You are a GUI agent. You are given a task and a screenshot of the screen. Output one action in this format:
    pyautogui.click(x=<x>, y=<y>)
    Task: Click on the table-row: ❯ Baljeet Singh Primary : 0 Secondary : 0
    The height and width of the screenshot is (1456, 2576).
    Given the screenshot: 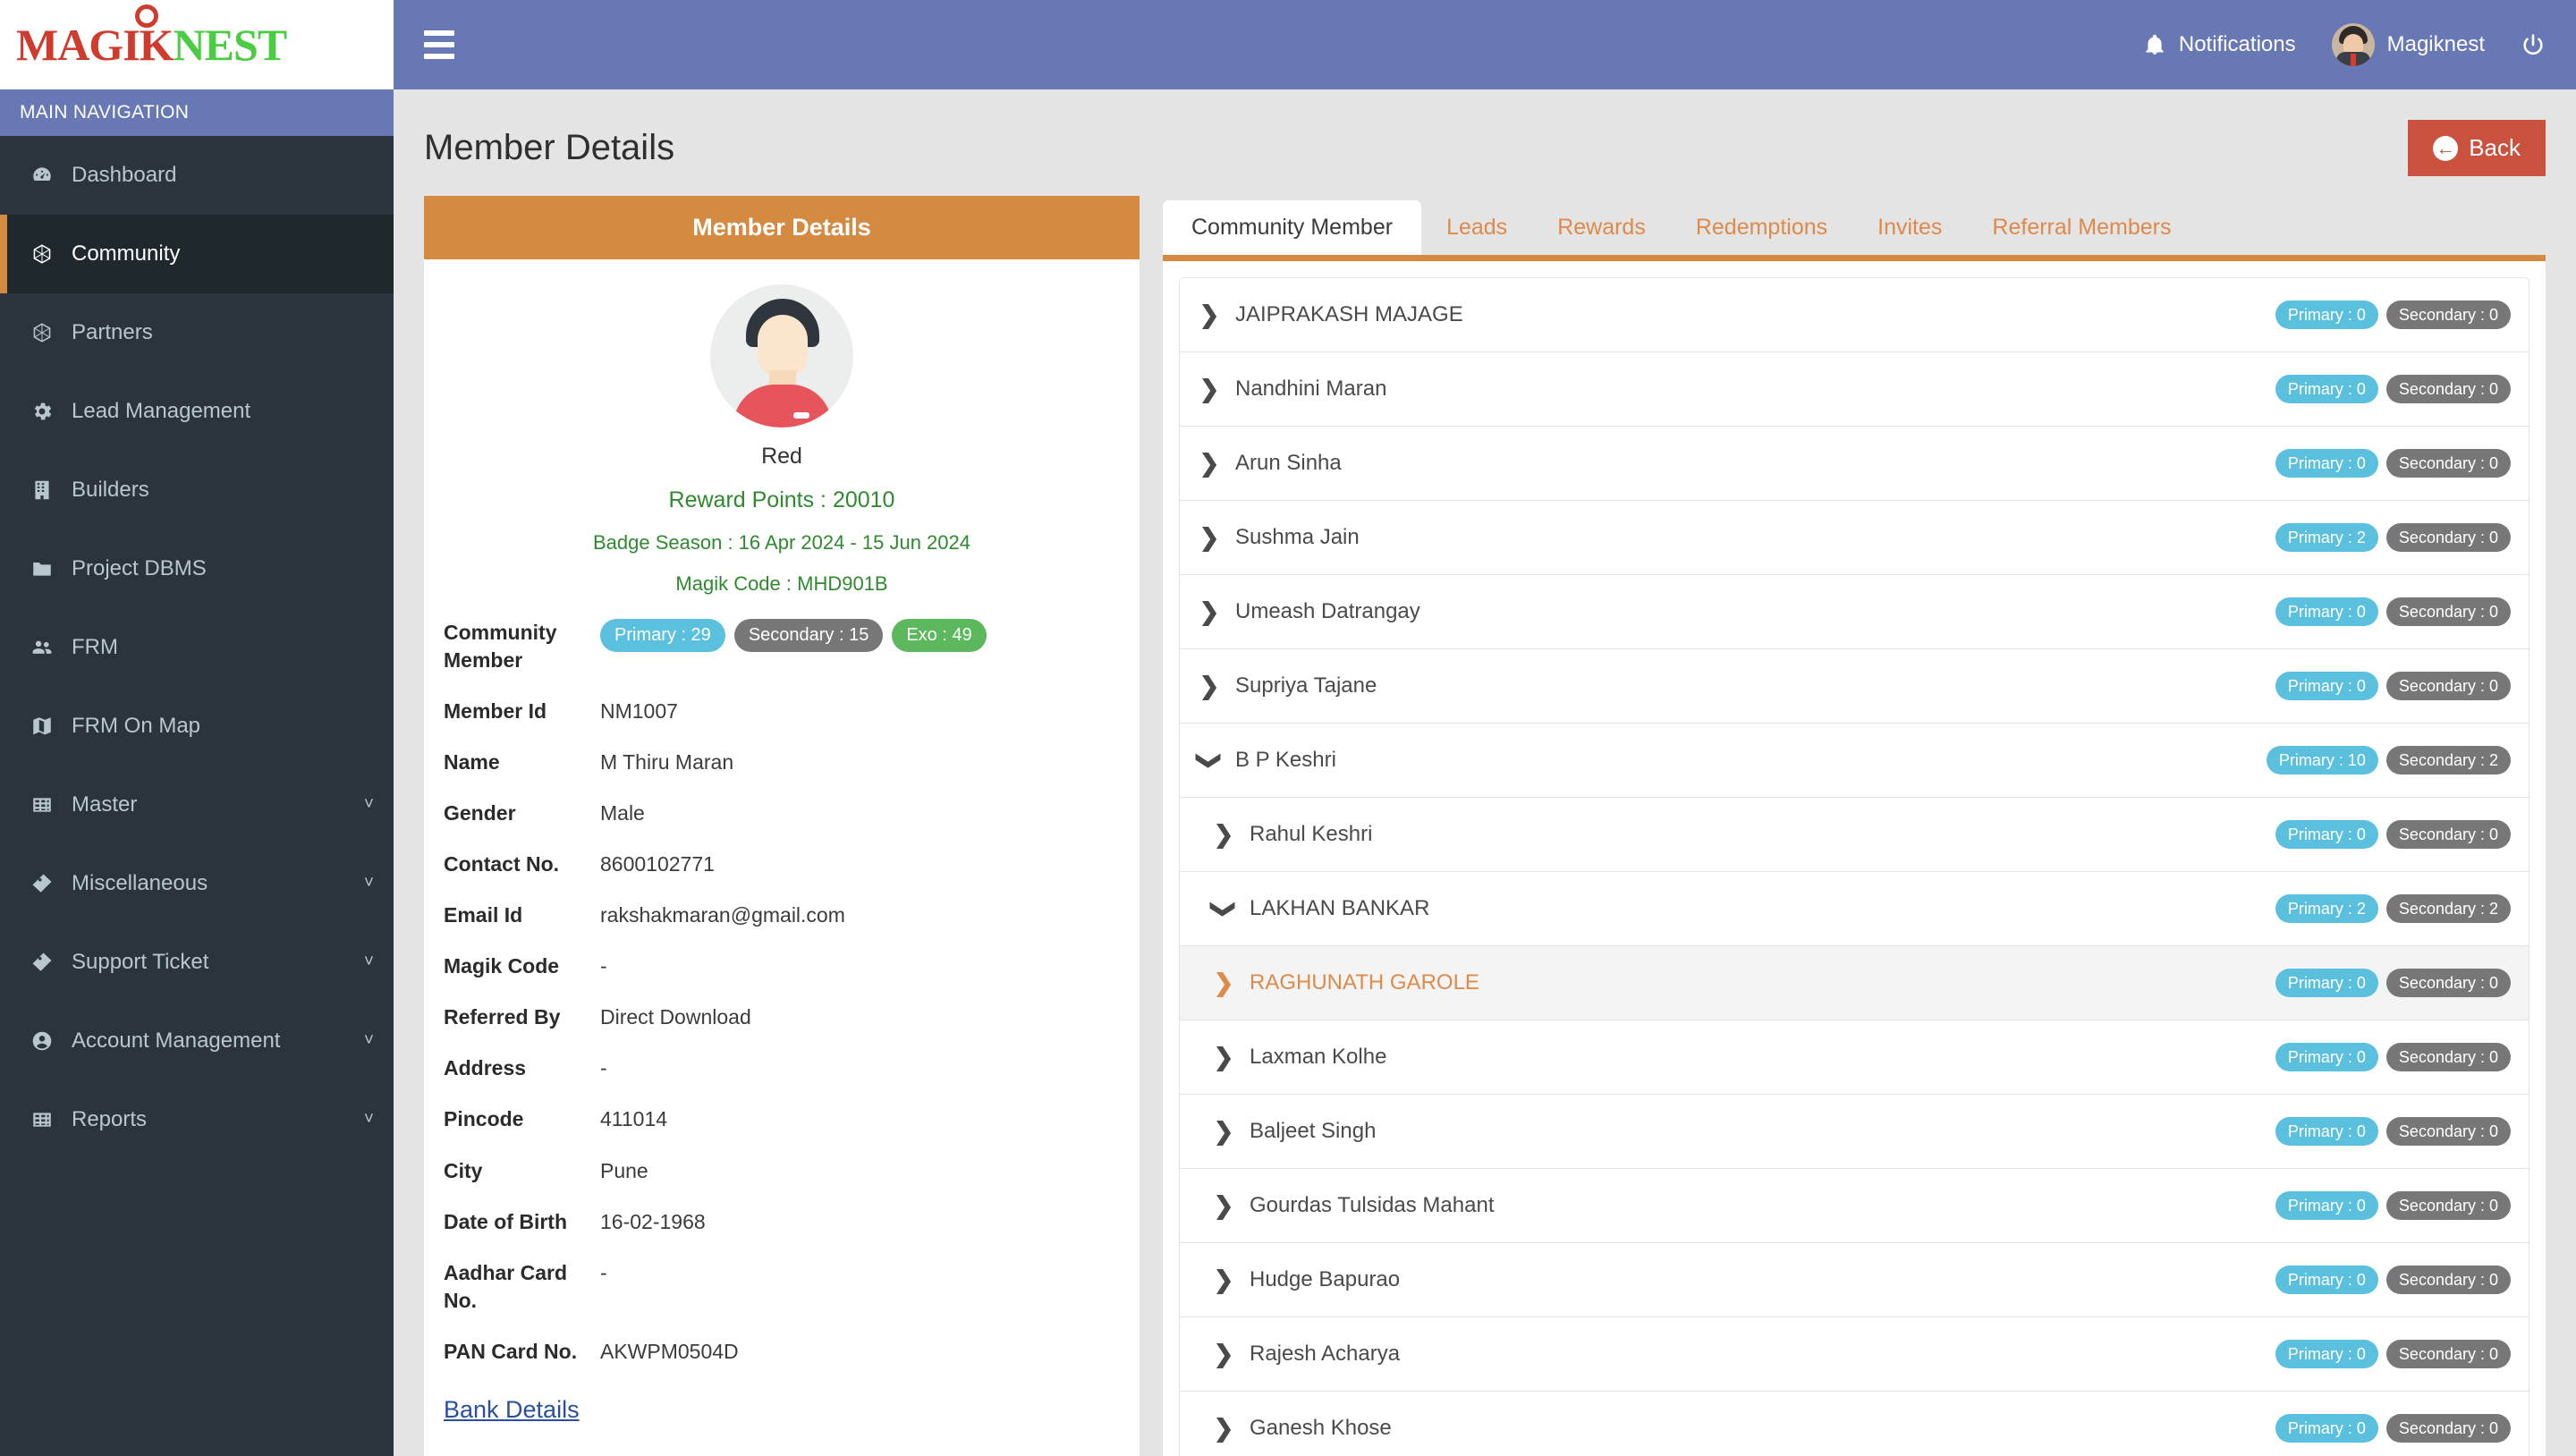 What is the action you would take?
    pyautogui.click(x=1854, y=1131)
    